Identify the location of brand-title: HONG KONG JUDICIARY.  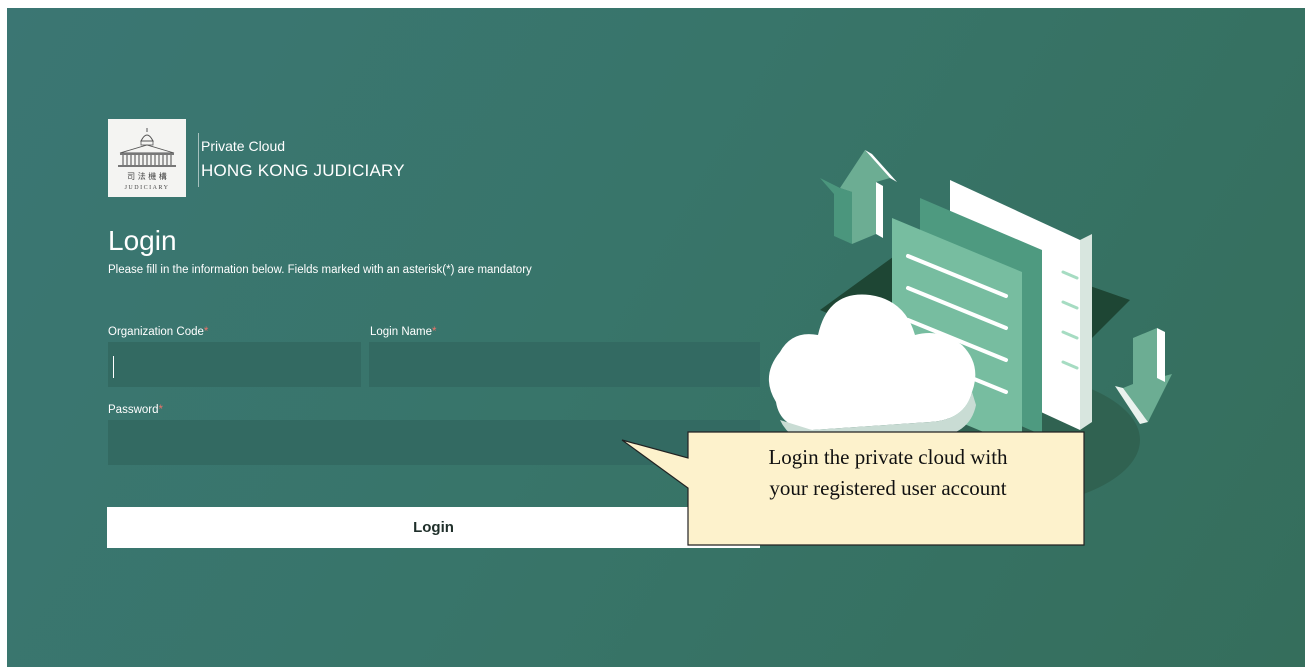
(303, 170).